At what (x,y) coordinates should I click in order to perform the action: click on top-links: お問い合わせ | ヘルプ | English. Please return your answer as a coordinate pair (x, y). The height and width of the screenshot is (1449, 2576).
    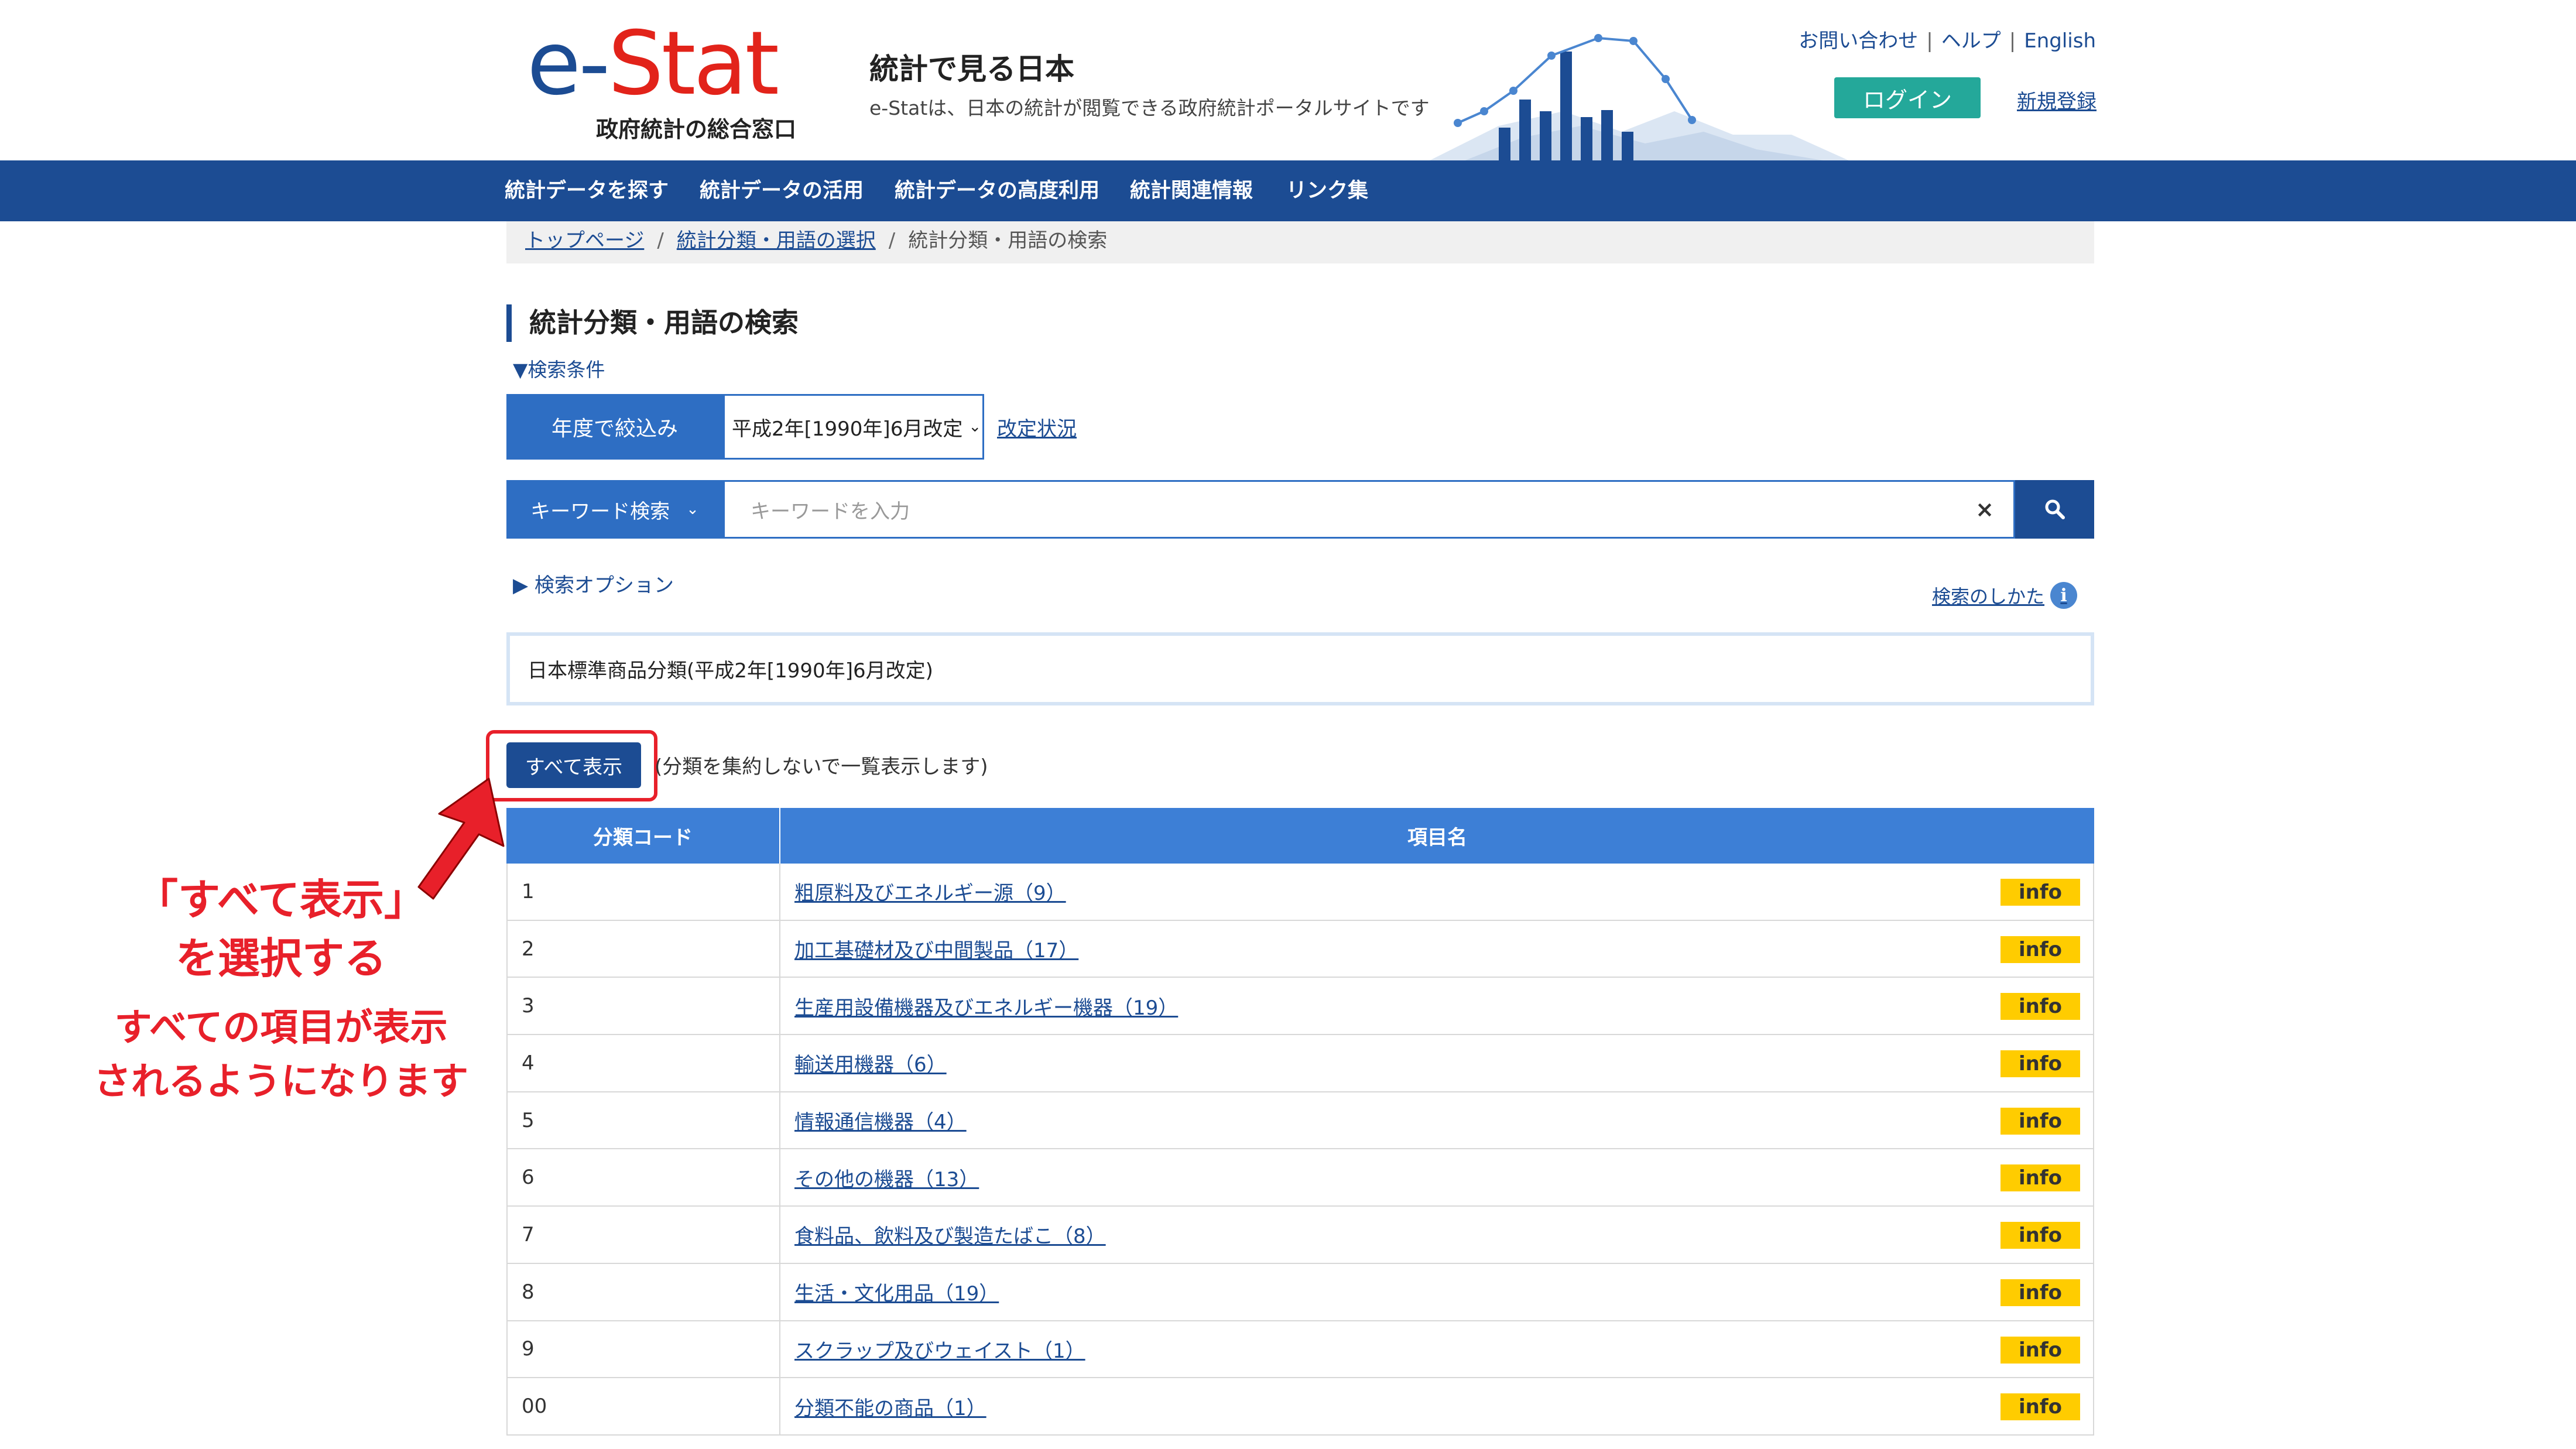
    Looking at the image, I should click on (1947, 39).